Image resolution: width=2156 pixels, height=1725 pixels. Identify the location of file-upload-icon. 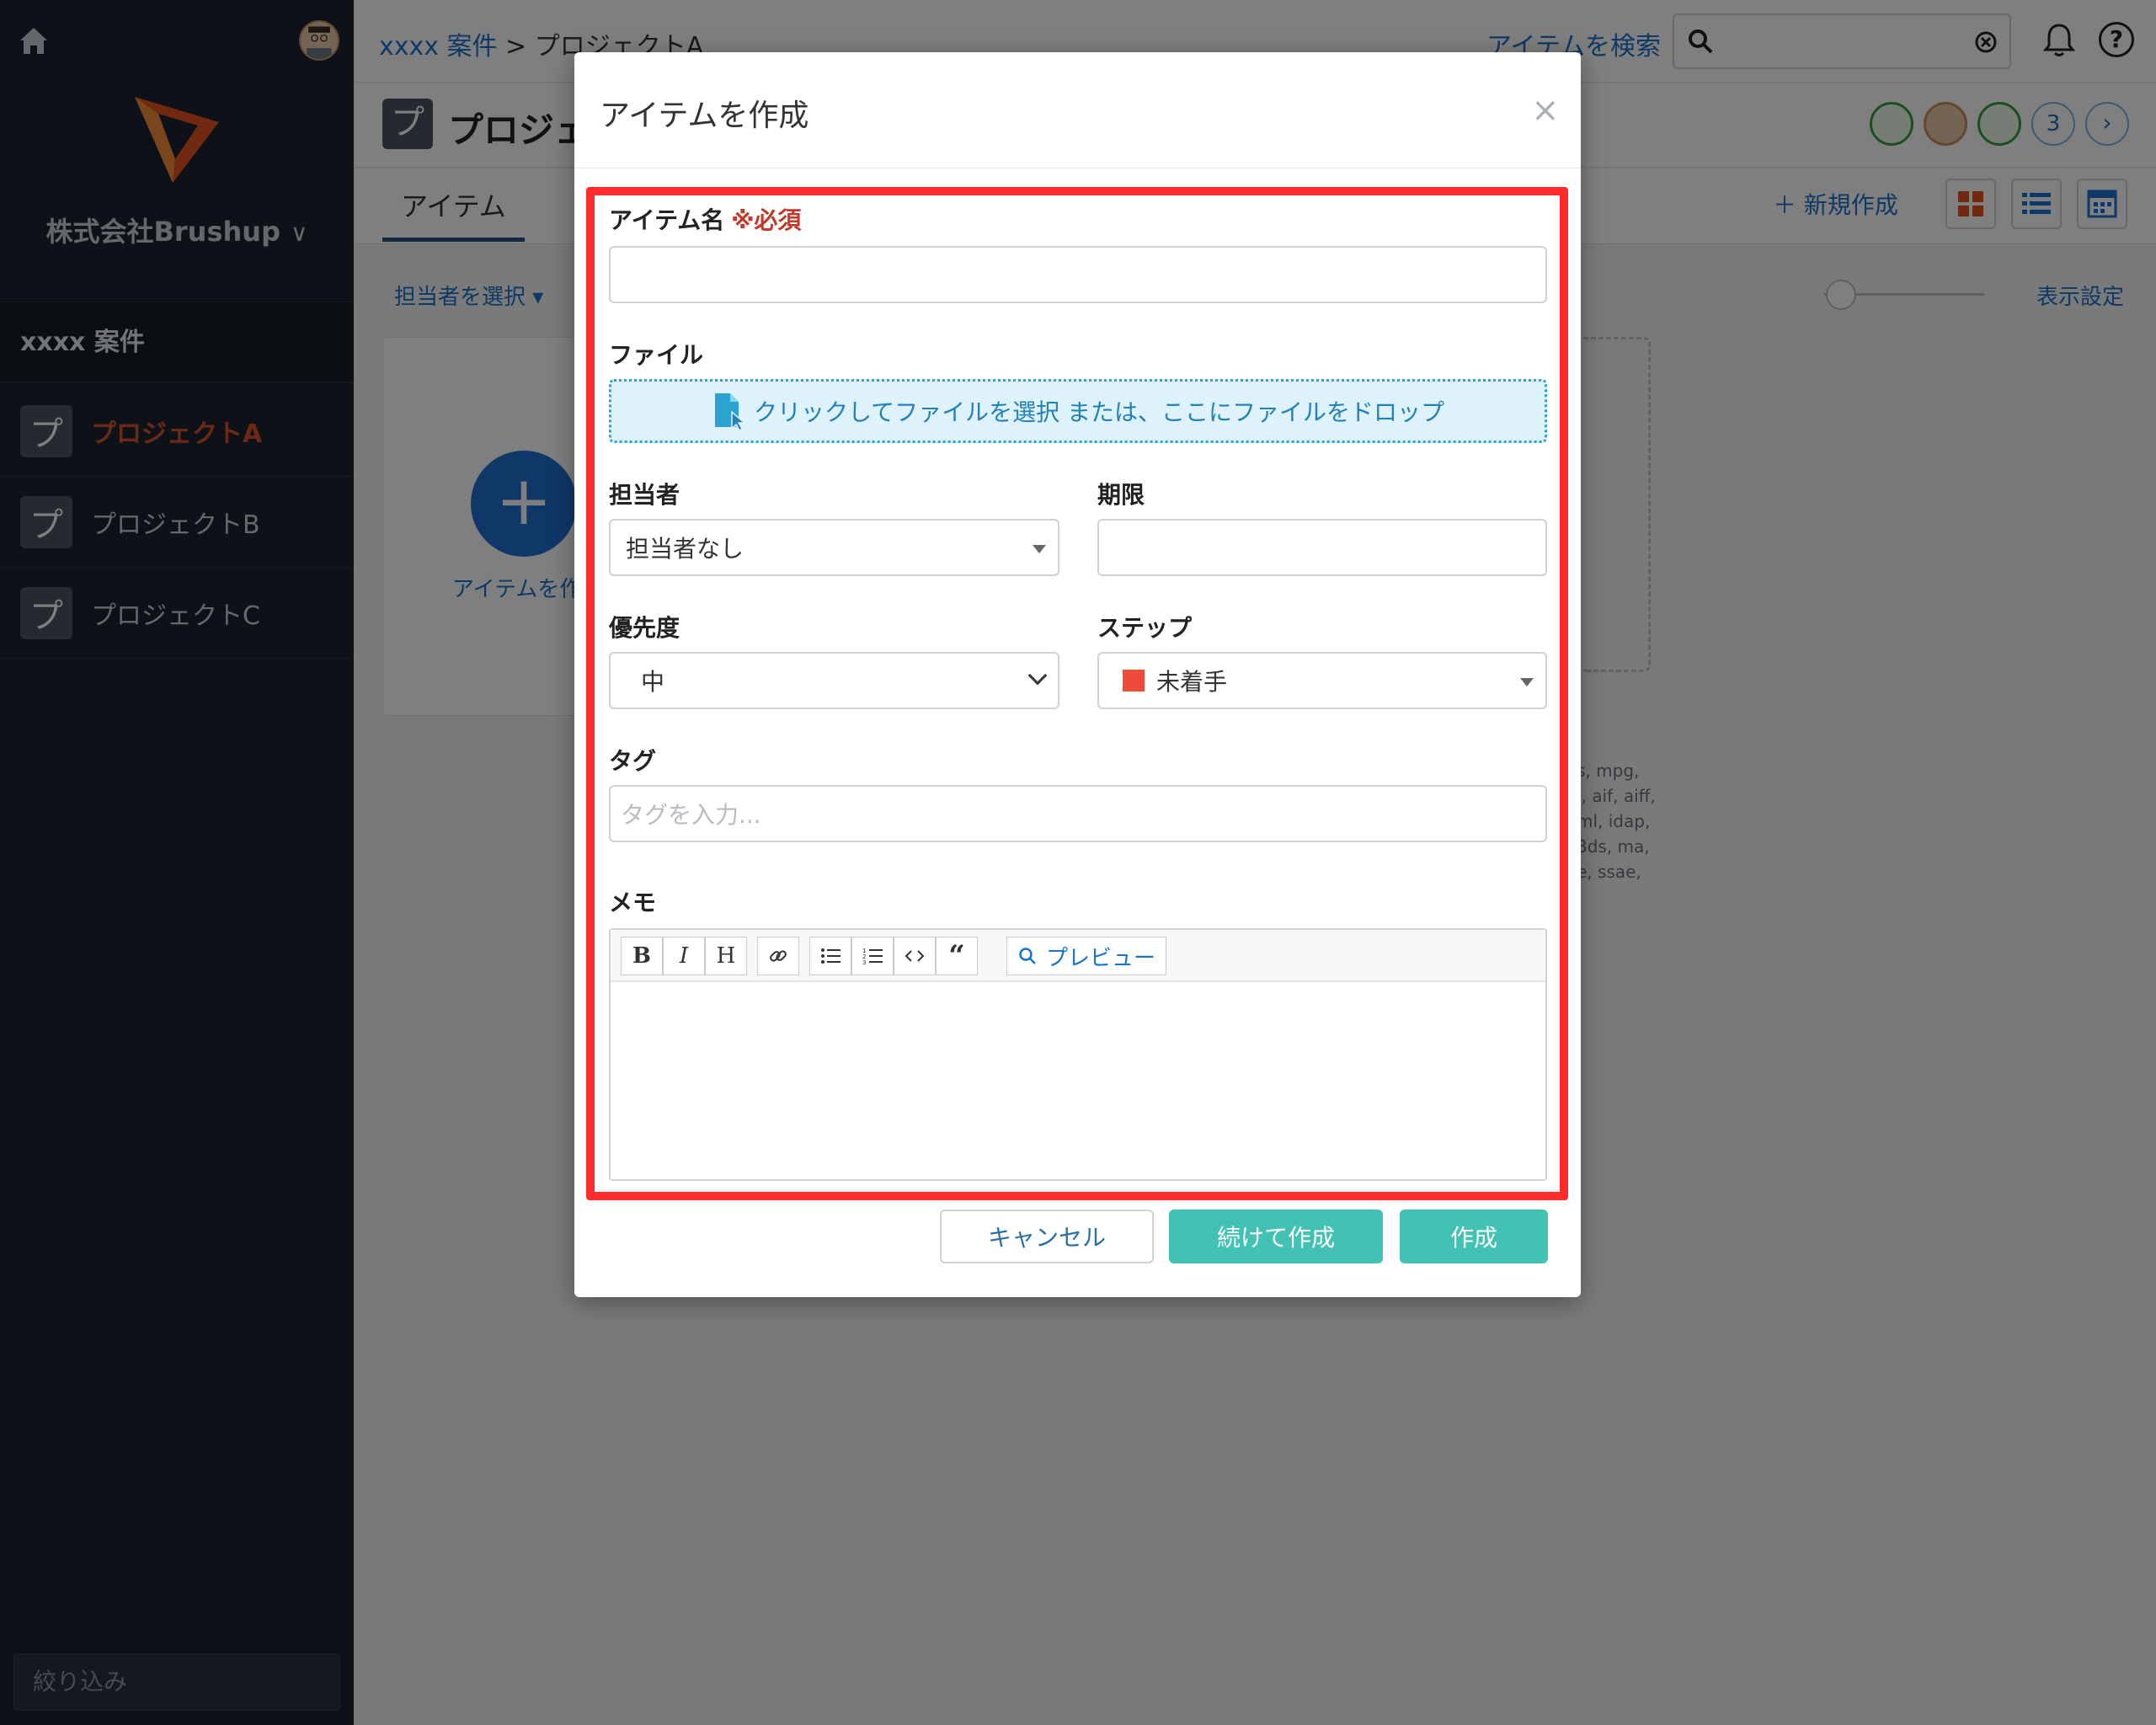
(730, 411).